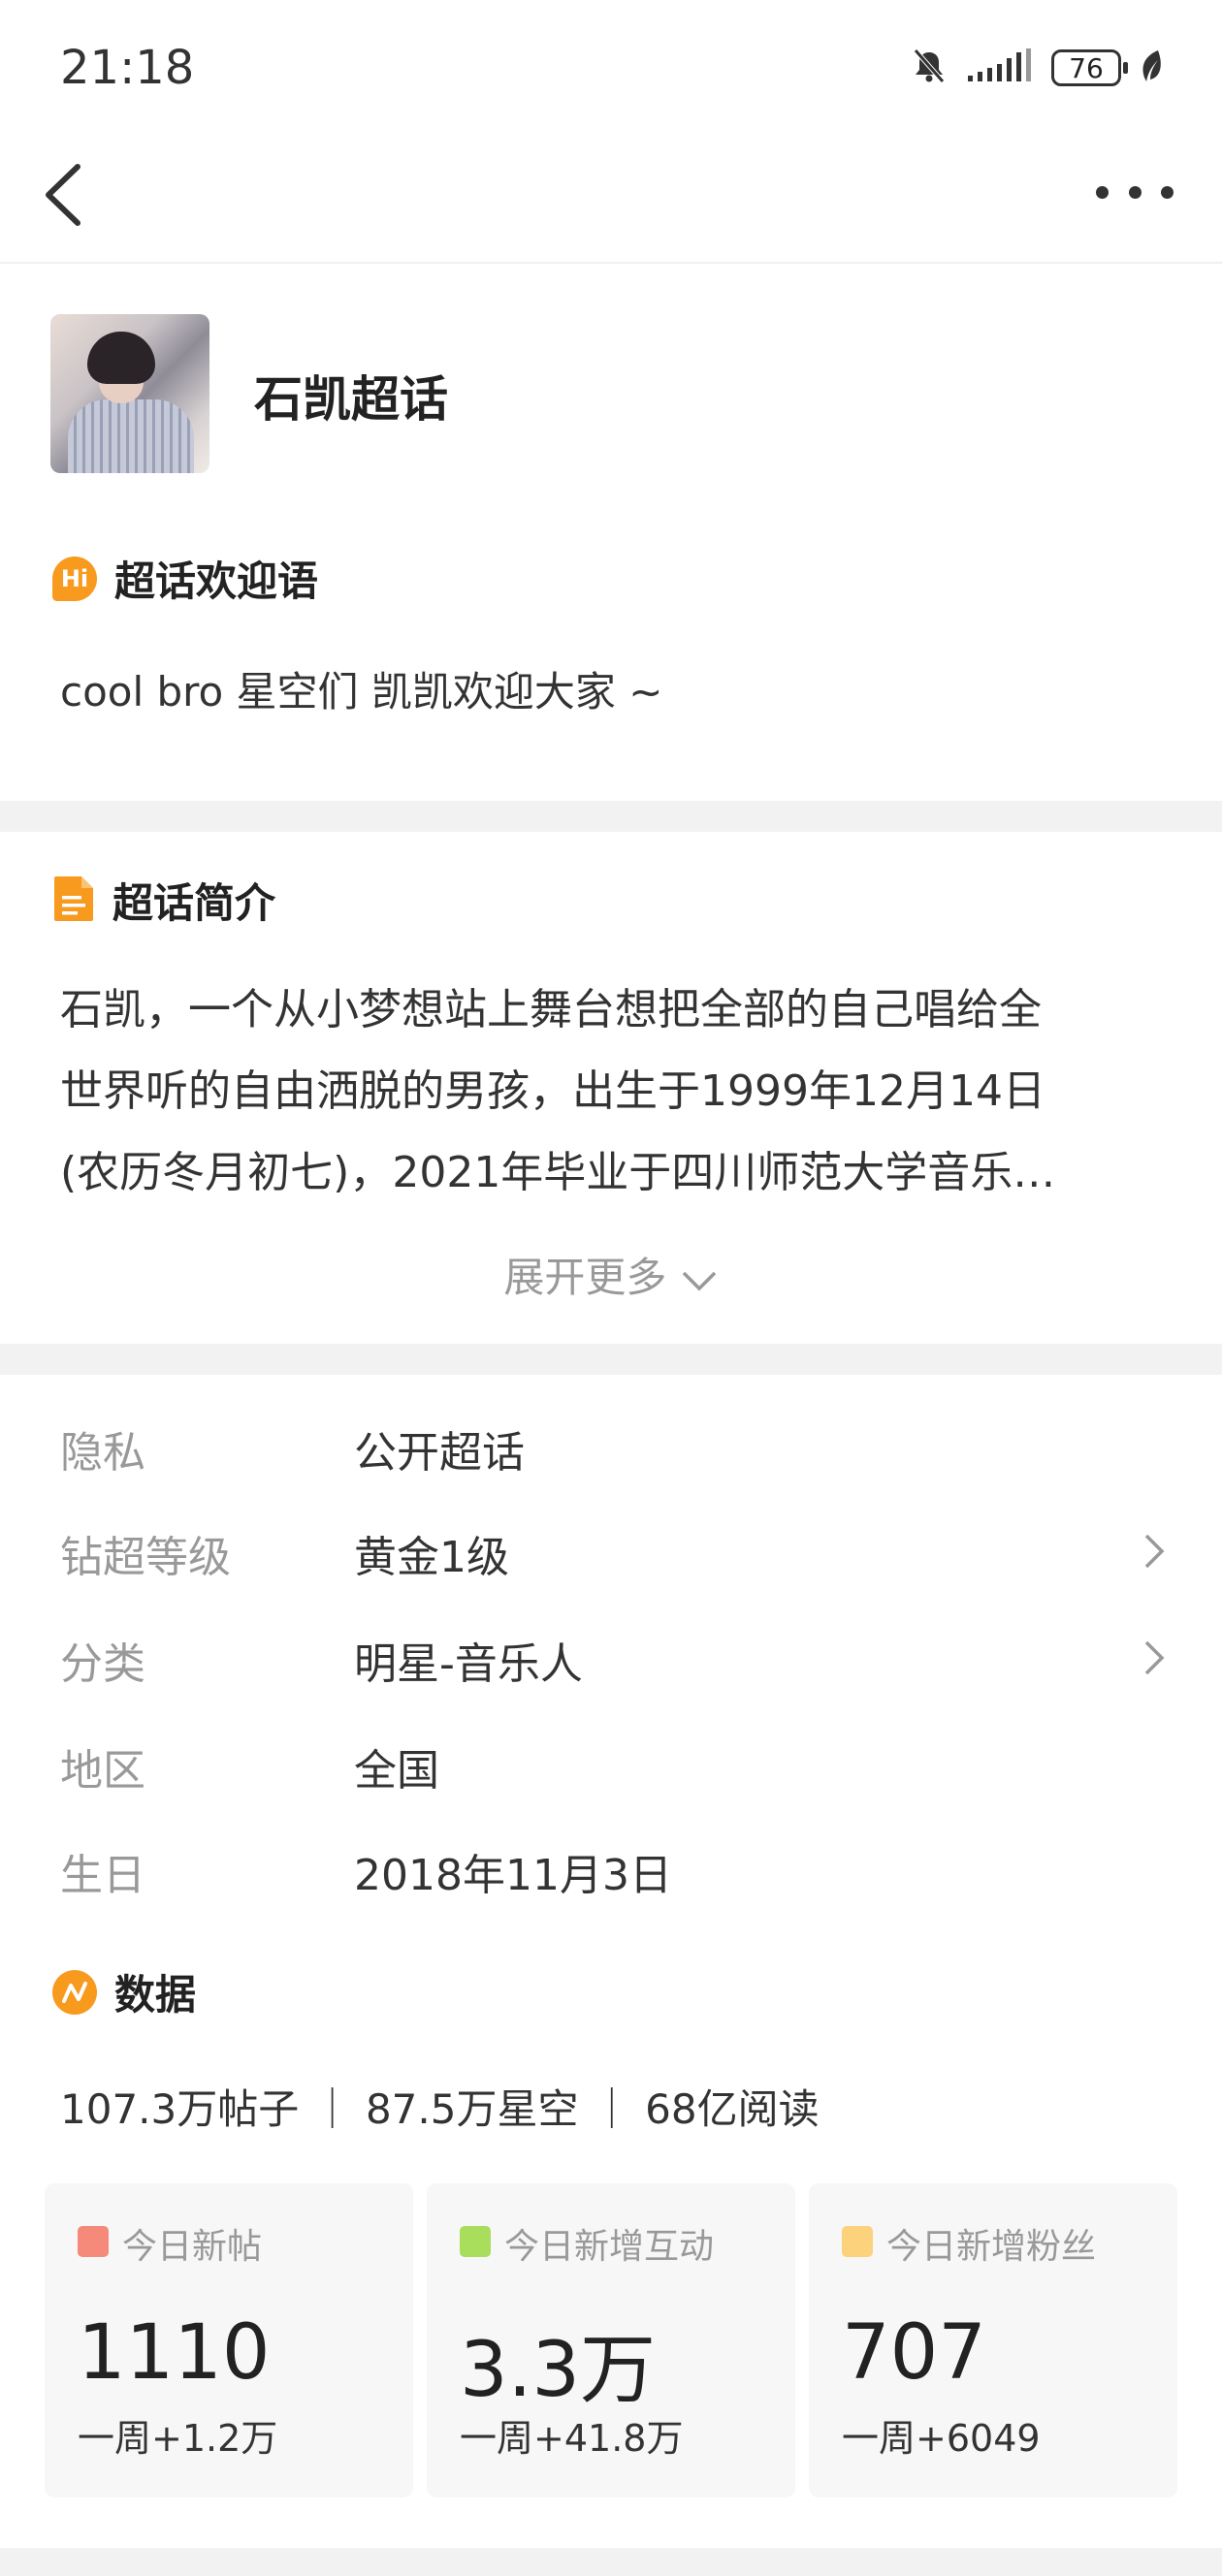 This screenshot has width=1222, height=2576. I want to click on intro-heading: 超话简介, so click(194, 903).